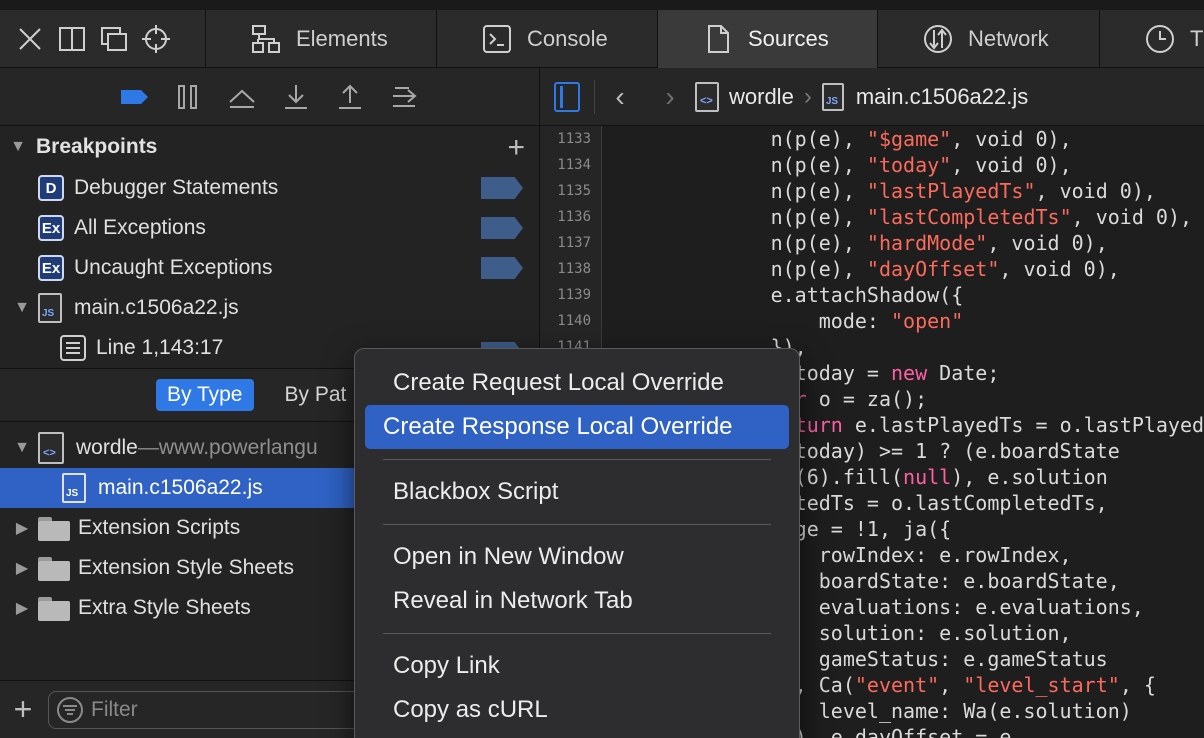 The height and width of the screenshot is (738, 1204). I want to click on breakpoints-toggle-icon, so click(134, 97).